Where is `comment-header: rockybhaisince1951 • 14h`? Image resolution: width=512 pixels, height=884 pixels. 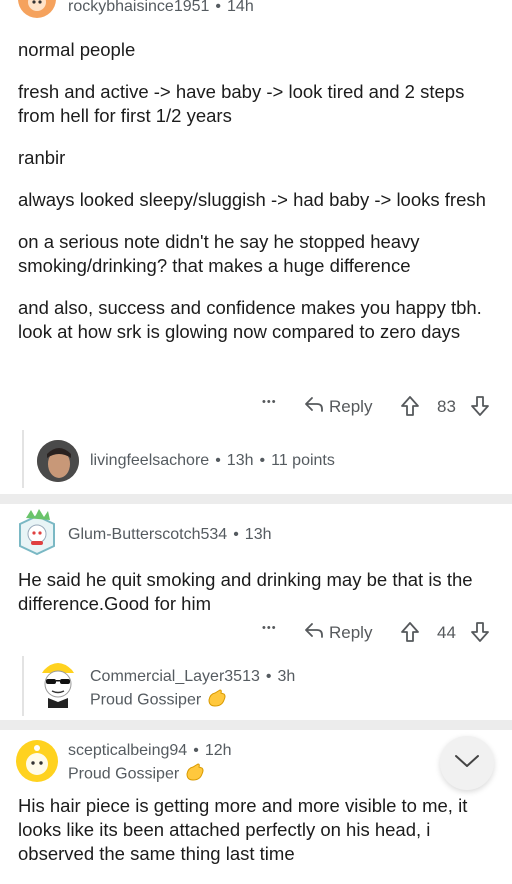
comment-header: rockybhaisince1951 • 14h is located at coordinates (161, 8).